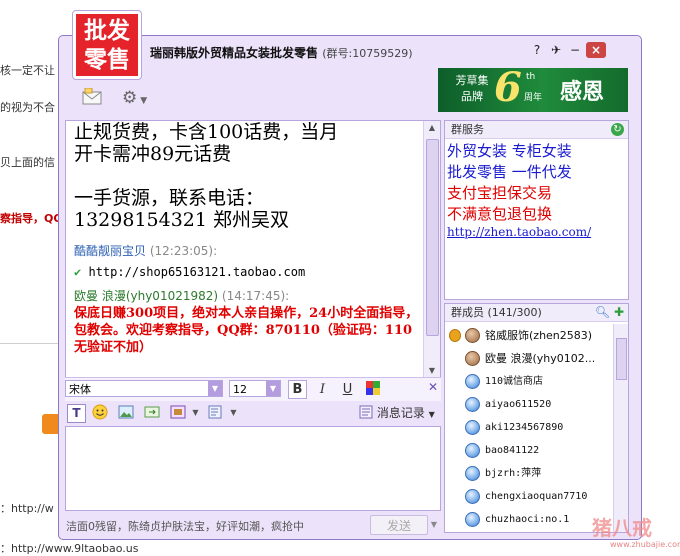  I want to click on member-item: 110诚信商店, so click(530, 381).